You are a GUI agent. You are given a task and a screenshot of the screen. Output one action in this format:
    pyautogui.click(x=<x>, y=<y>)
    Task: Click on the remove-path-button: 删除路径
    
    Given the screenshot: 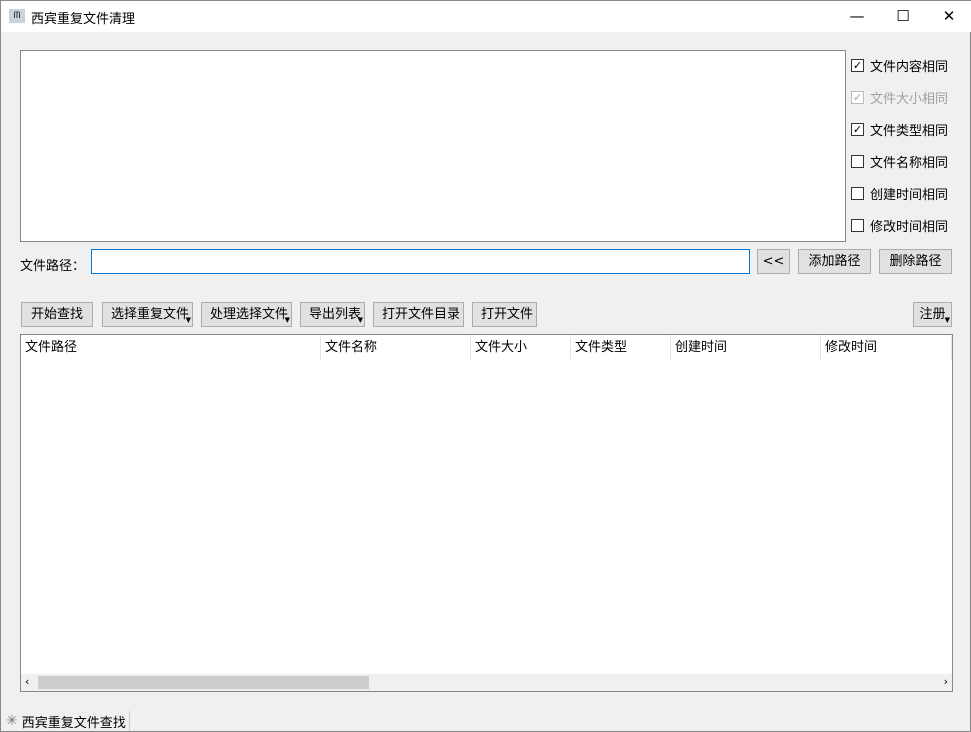 What is the action you would take?
    pyautogui.click(x=915, y=261)
    